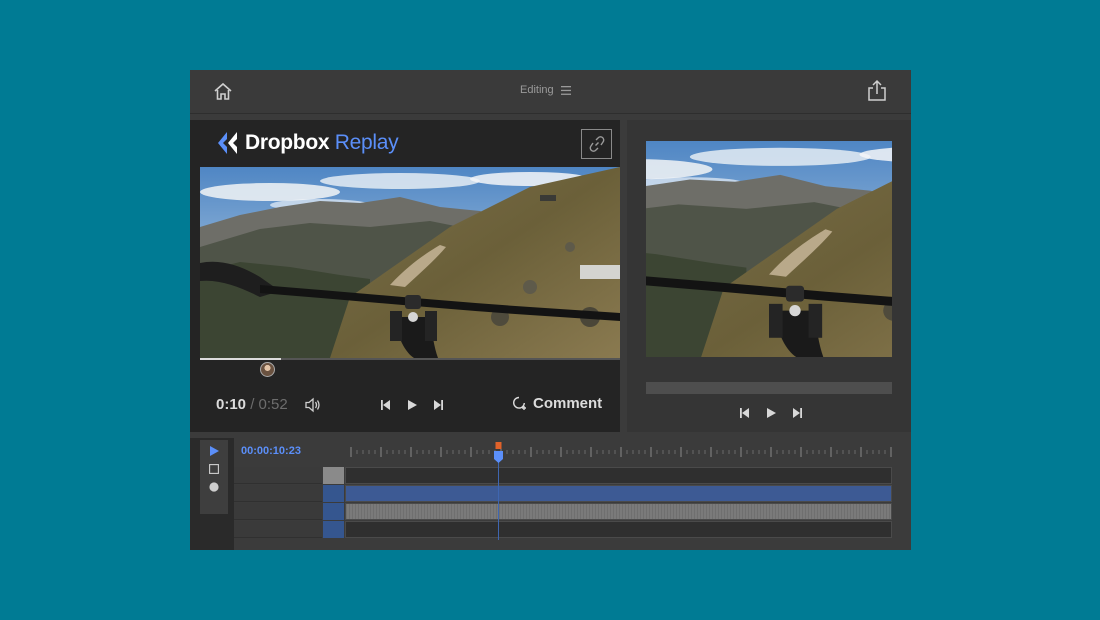 The width and height of the screenshot is (1100, 620). What do you see at coordinates (214, 487) in the screenshot?
I see `circle-tool-icon` at bounding box center [214, 487].